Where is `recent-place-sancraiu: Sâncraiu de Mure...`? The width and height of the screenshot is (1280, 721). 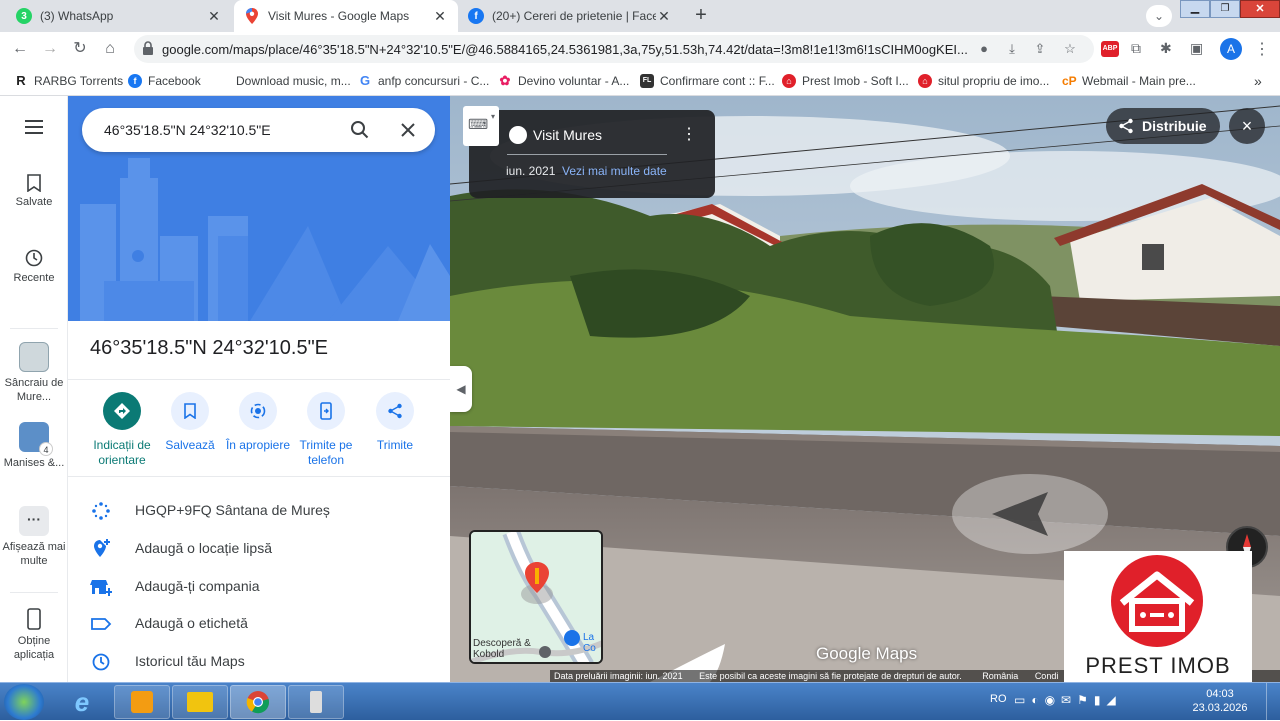 recent-place-sancraiu: Sâncraiu de Mure... is located at coordinates (34, 373).